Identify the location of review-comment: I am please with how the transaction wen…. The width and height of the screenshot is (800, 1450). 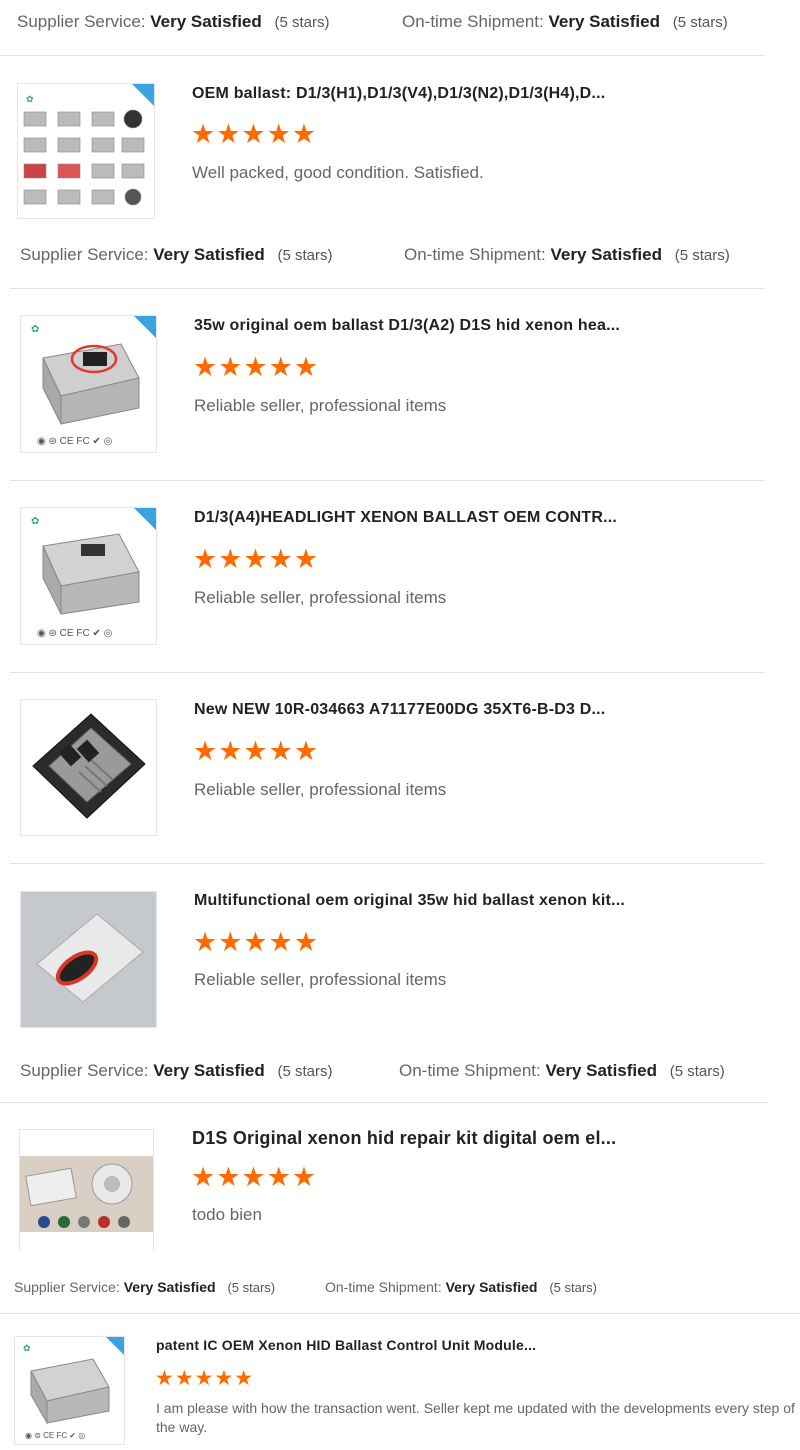
(475, 1417).